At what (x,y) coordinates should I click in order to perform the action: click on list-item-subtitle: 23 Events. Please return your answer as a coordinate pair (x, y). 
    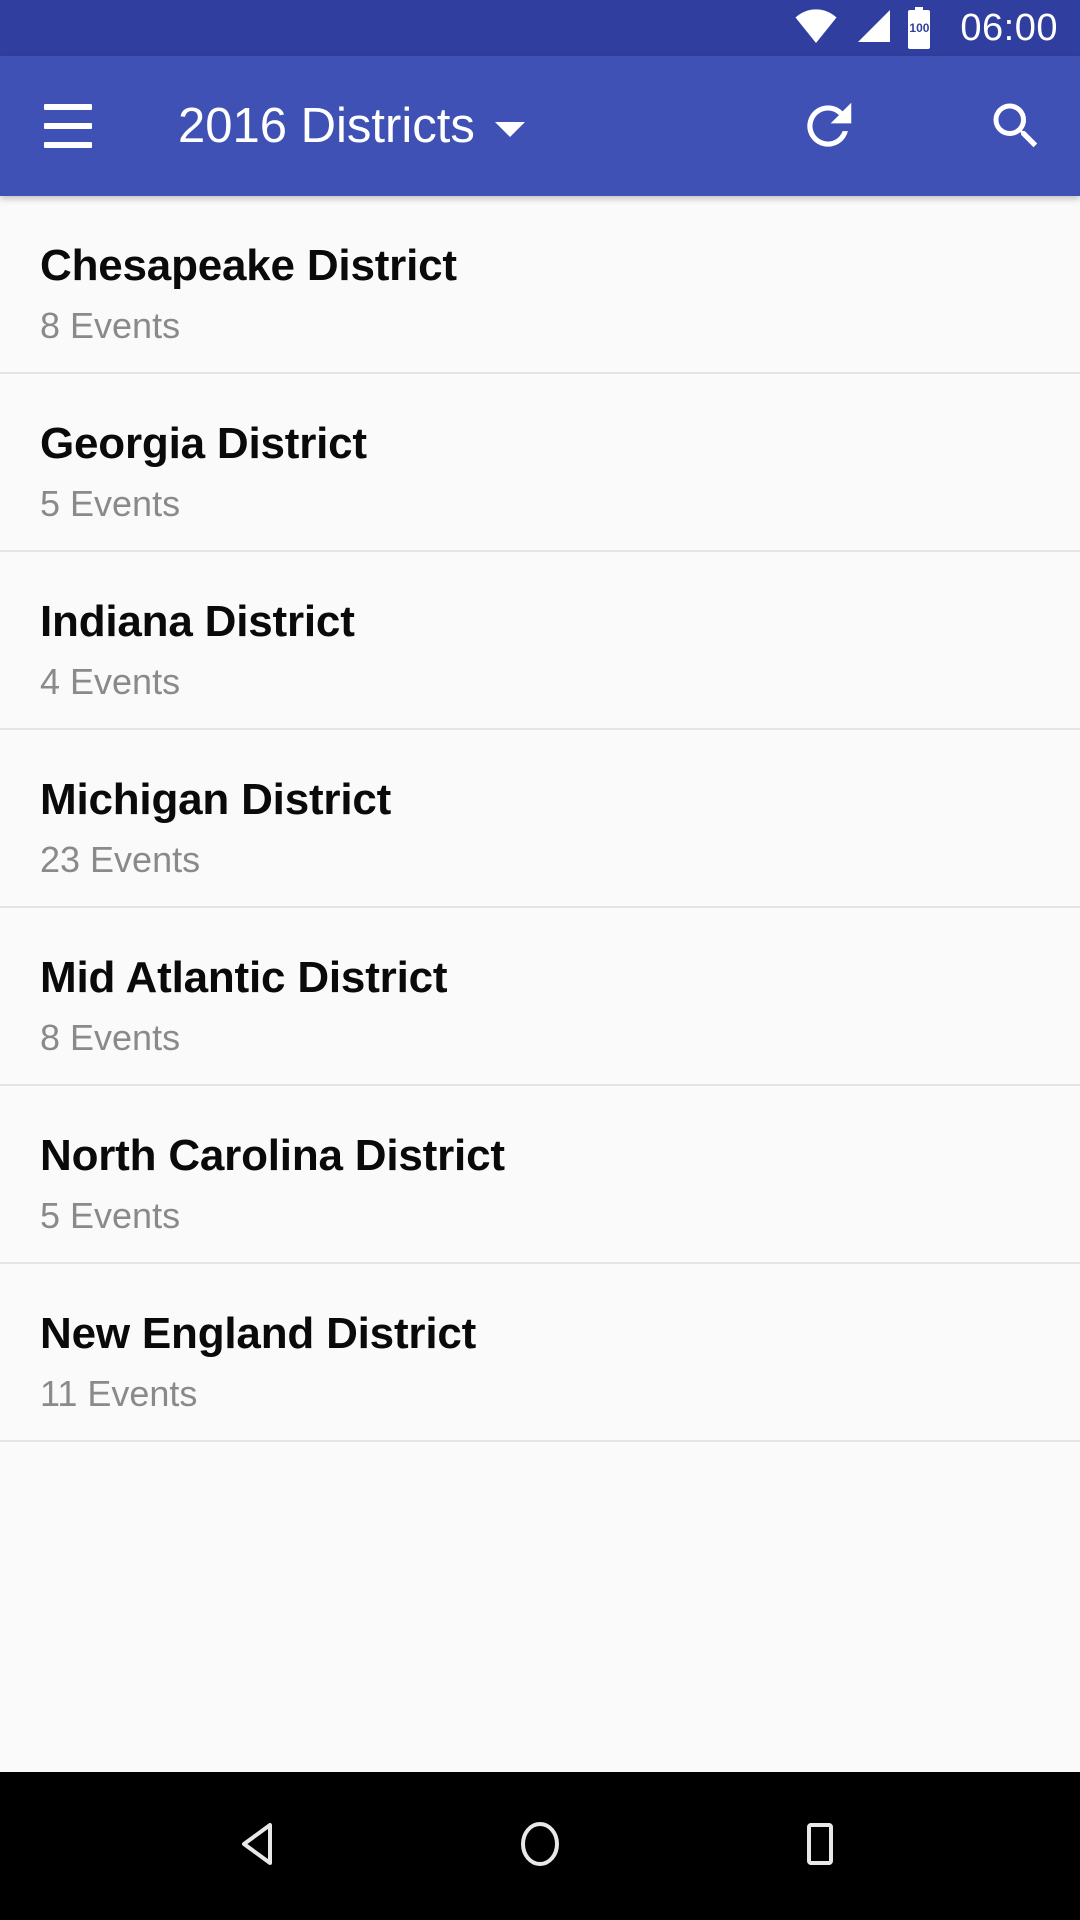
    Looking at the image, I should click on (120, 859).